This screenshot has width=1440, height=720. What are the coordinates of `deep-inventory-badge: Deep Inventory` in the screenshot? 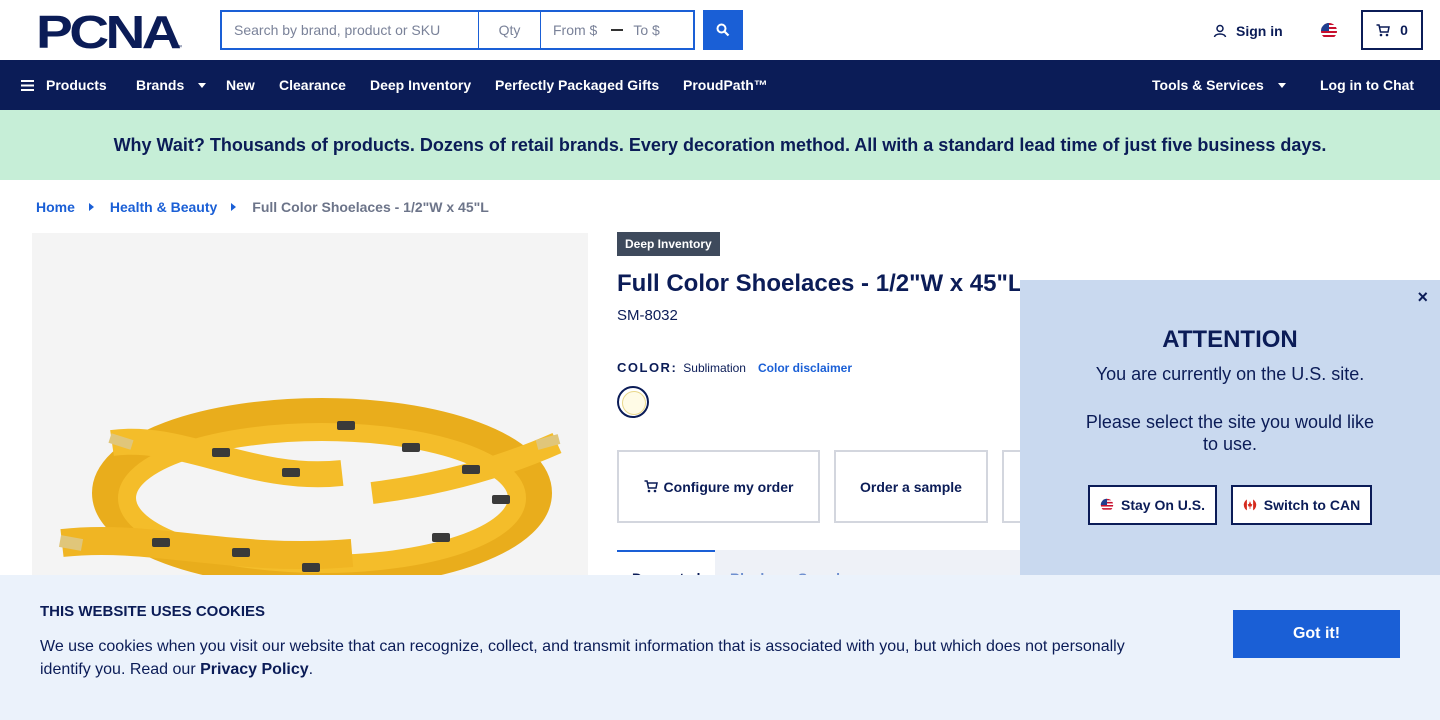 It's located at (668, 244).